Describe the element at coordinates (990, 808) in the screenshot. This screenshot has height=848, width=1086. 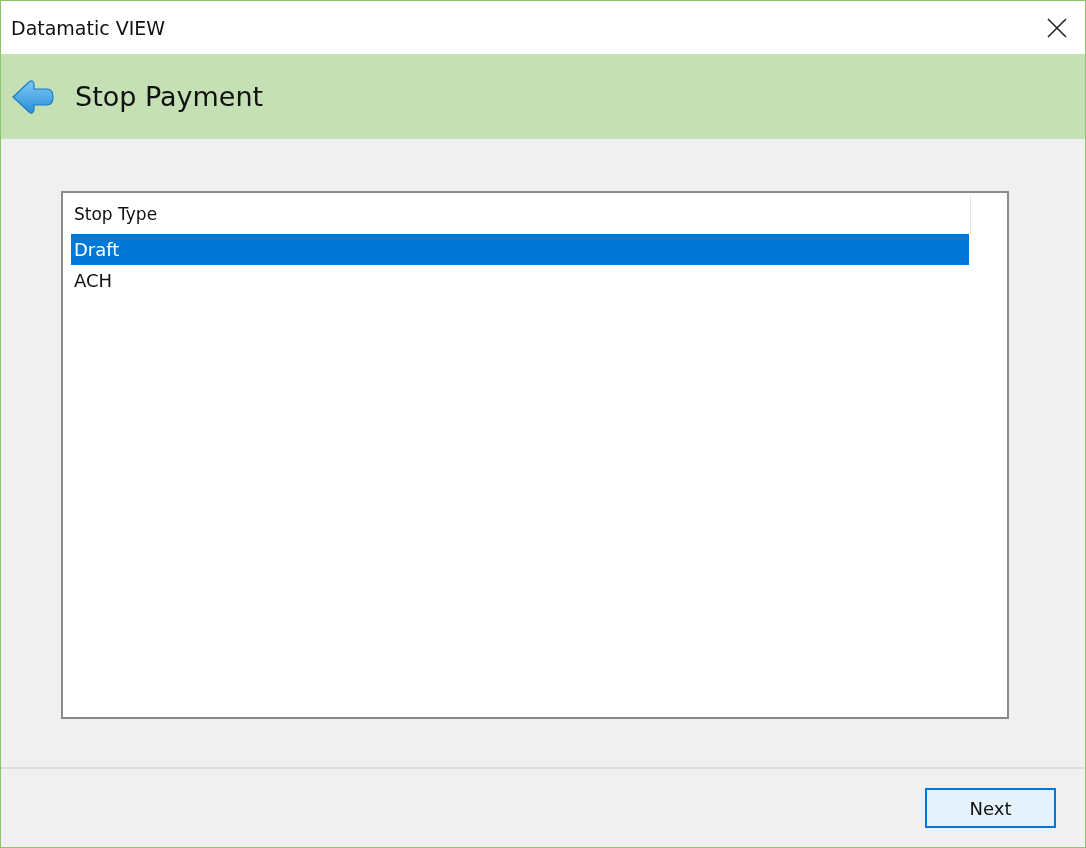
I see `next-button: Next` at that location.